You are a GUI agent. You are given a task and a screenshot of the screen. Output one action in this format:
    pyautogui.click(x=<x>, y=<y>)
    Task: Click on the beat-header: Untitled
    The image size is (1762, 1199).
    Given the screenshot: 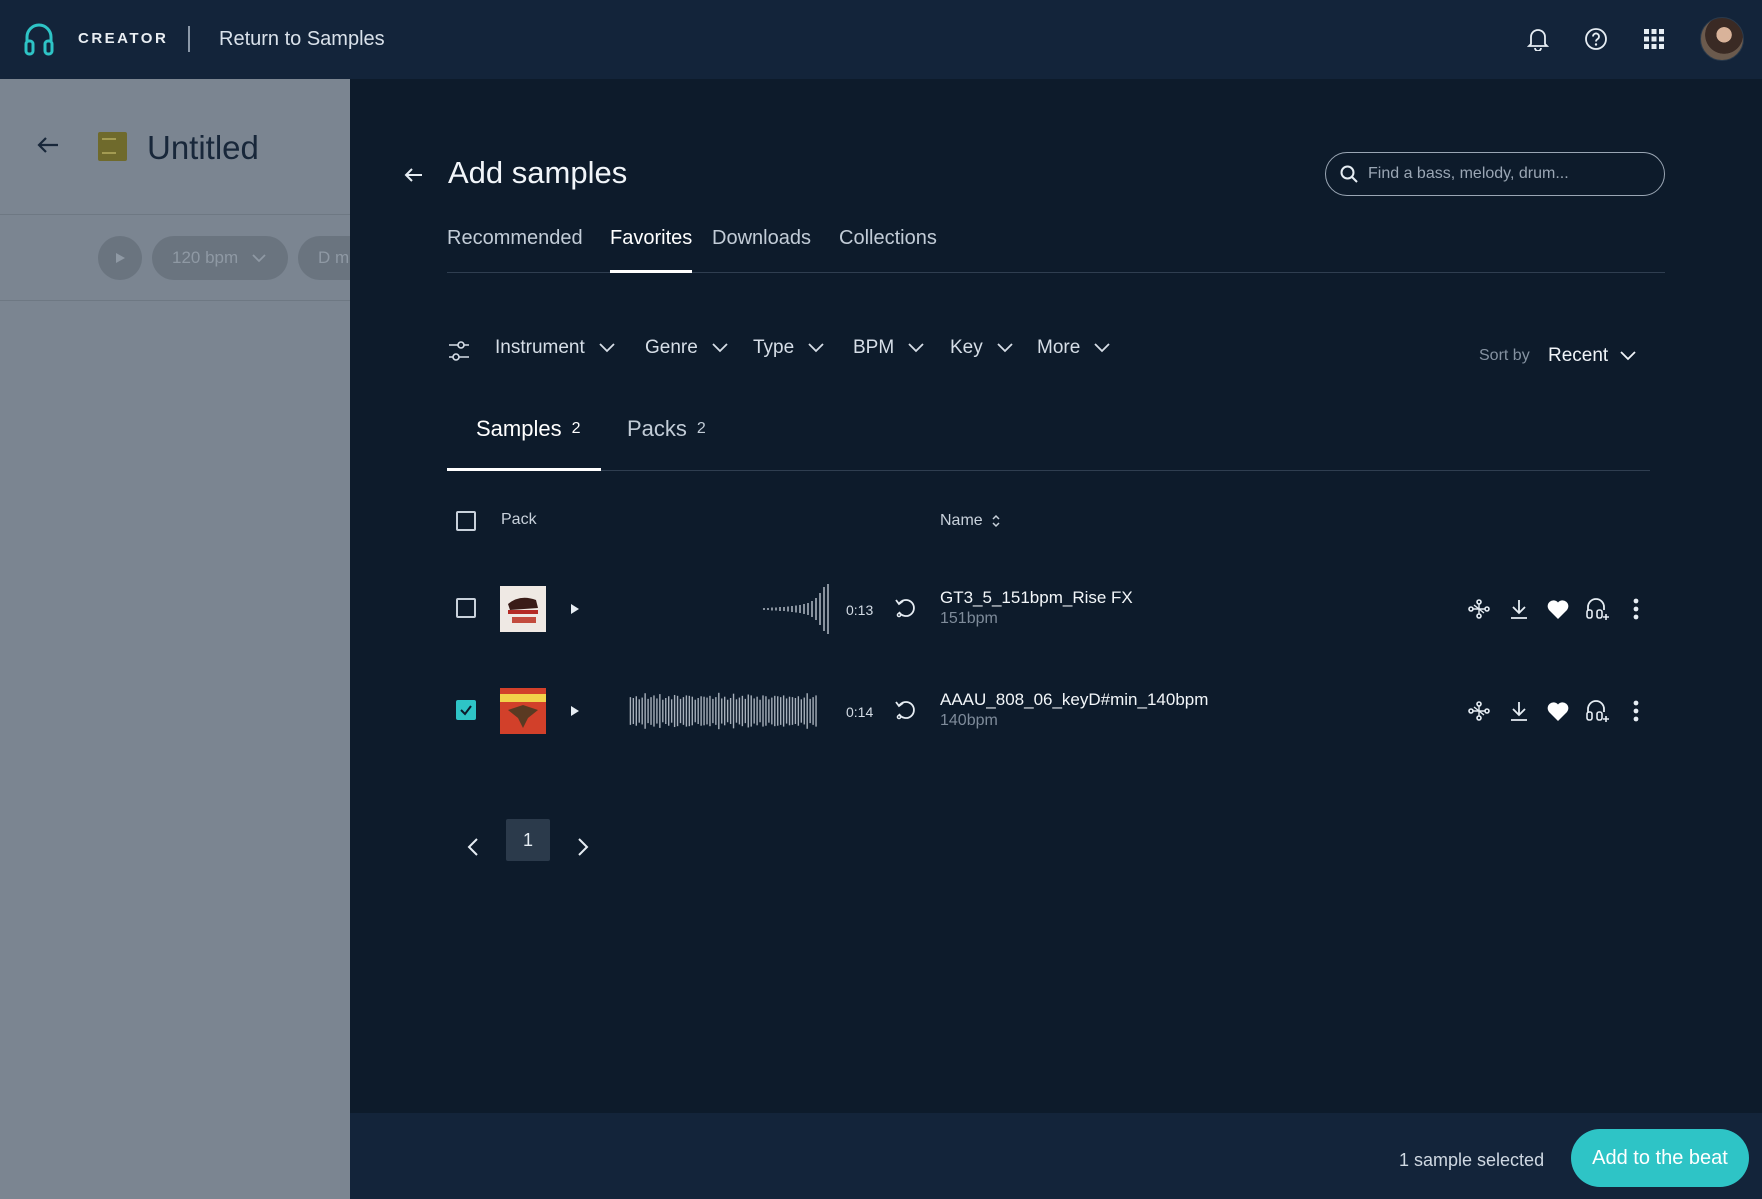 What is the action you would take?
    pyautogui.click(x=175, y=147)
    